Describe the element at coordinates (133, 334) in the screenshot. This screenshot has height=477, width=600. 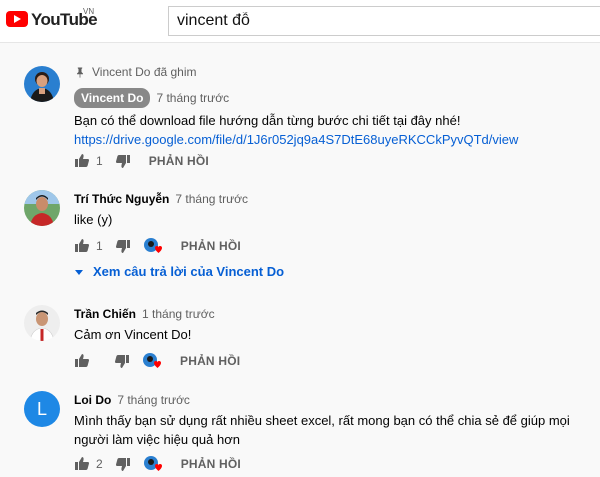
I see `comment-text: Cảm ơn Vincent Do!` at that location.